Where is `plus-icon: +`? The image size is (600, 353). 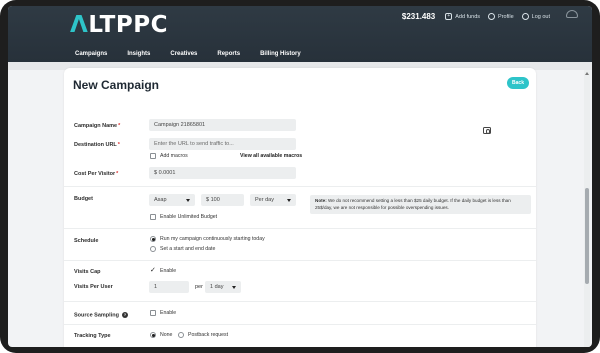
plus-icon: + is located at coordinates (449, 16).